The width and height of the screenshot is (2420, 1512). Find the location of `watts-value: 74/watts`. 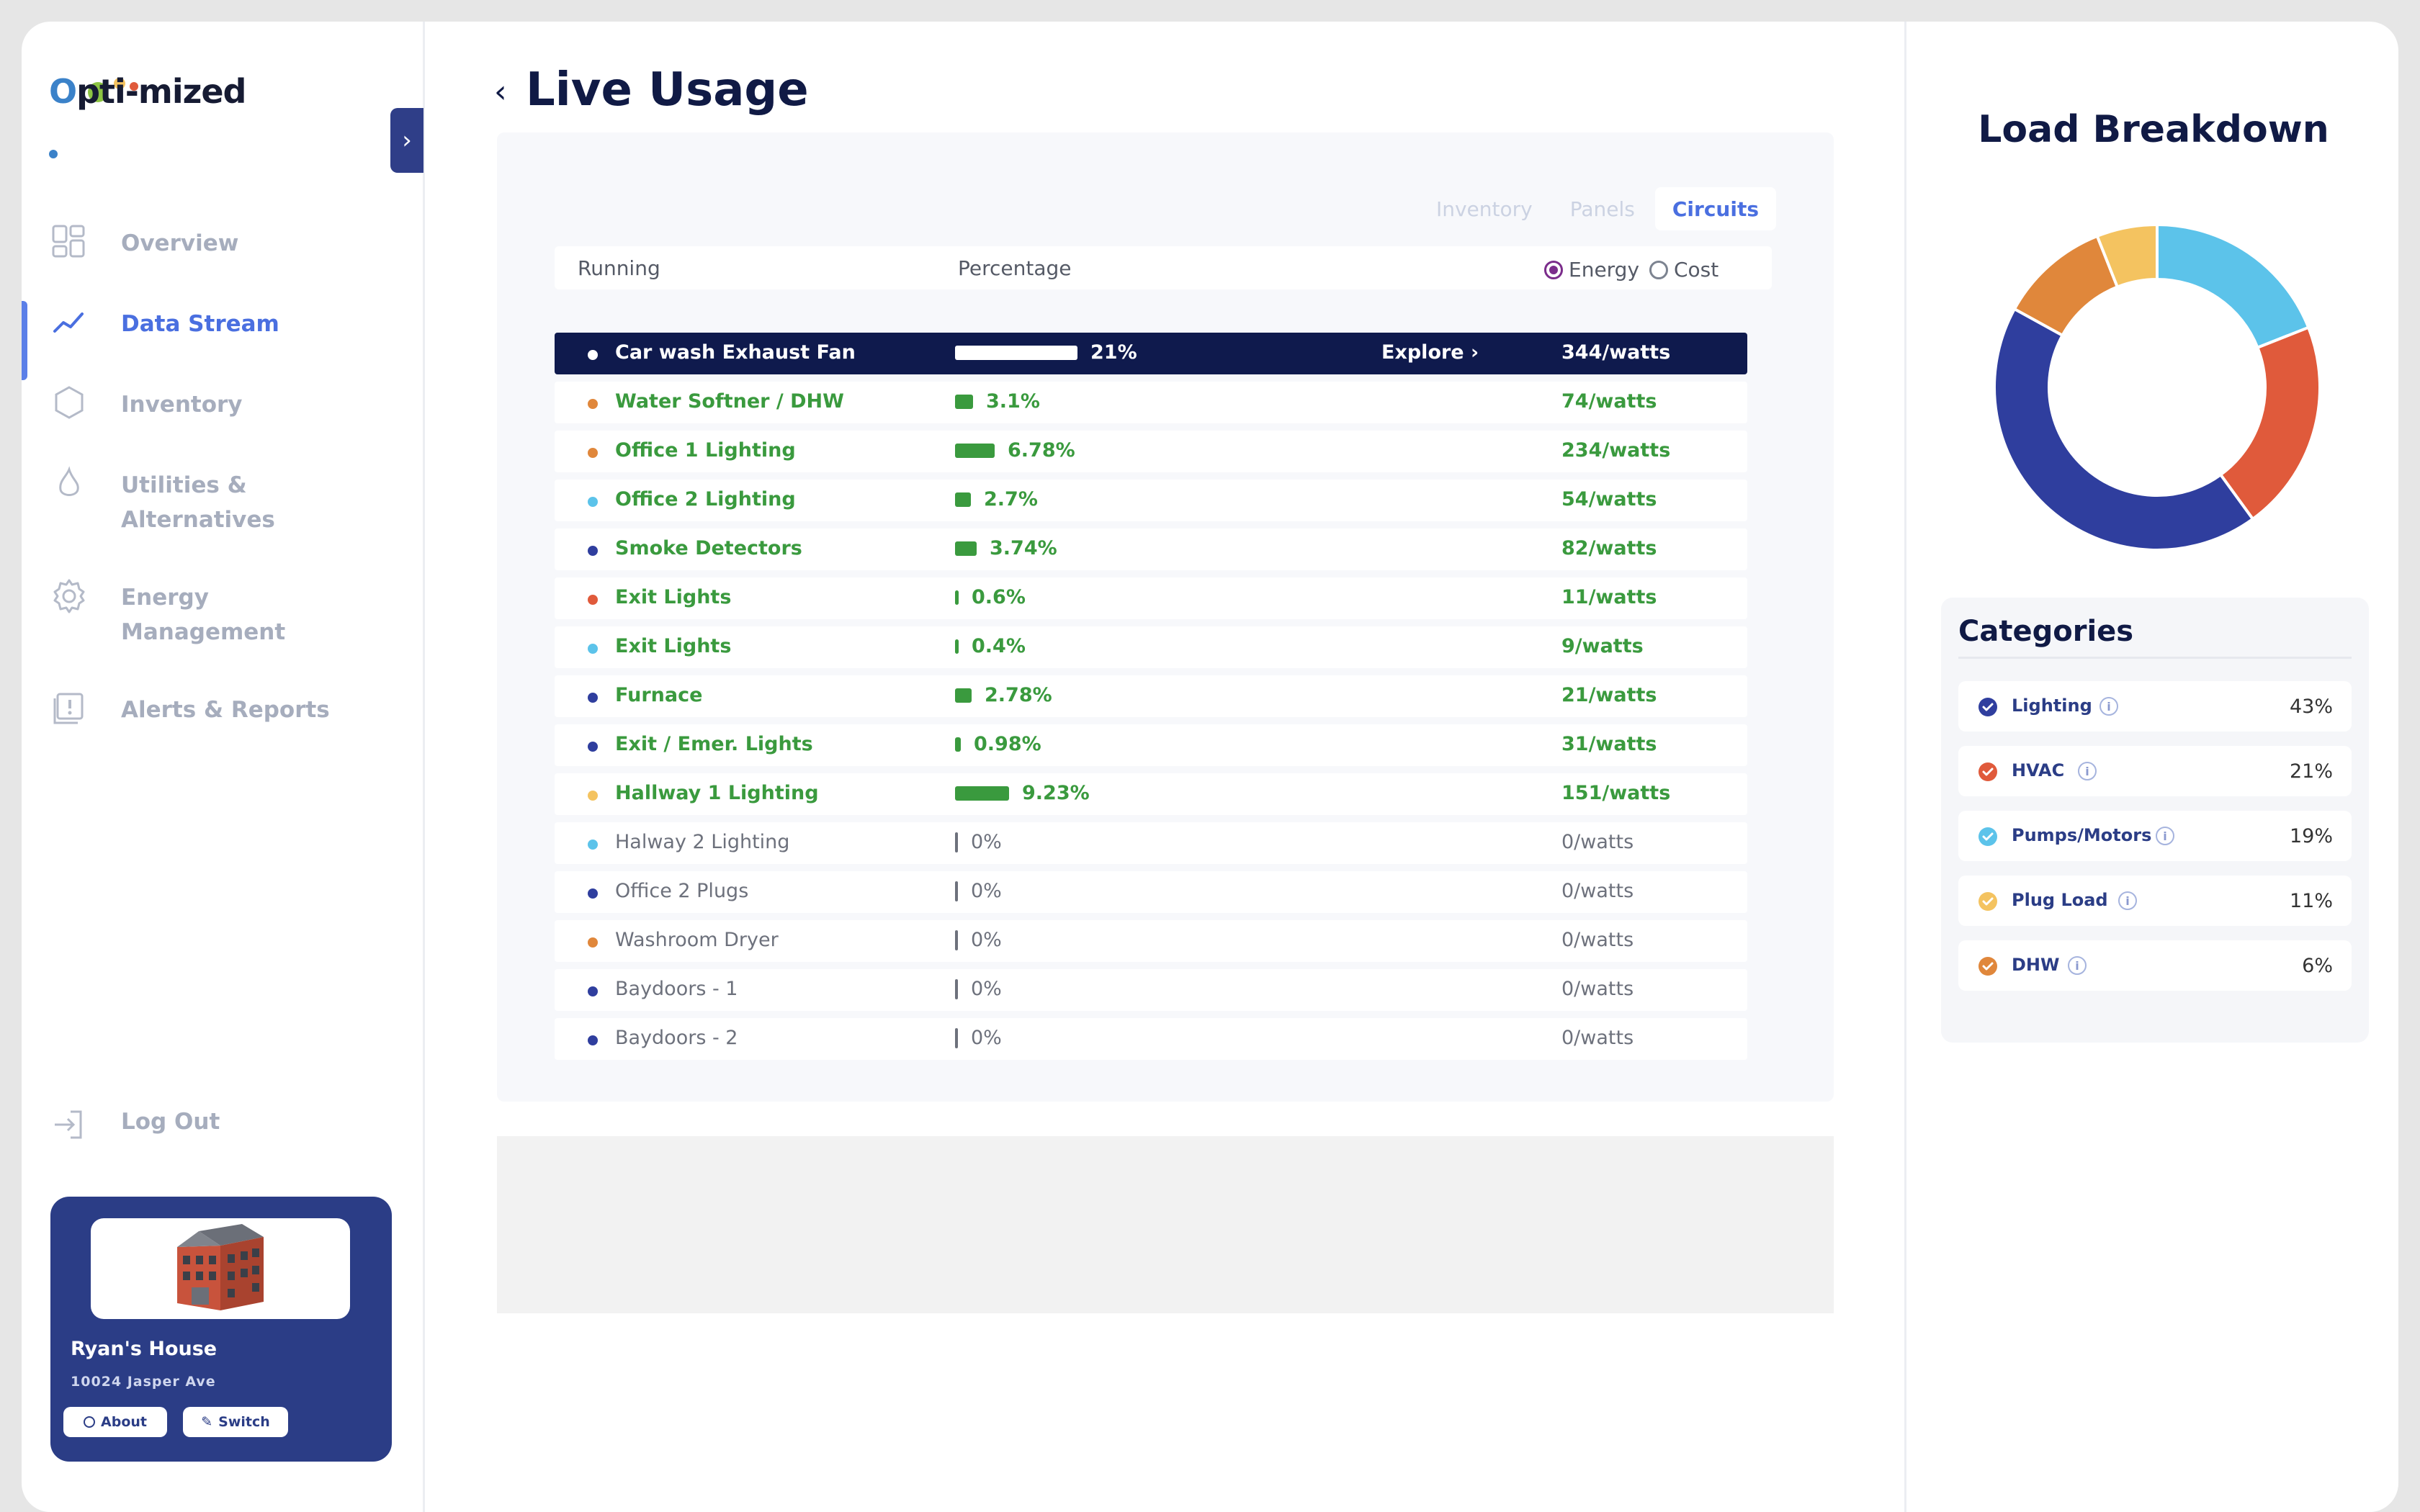

watts-value: 74/watts is located at coordinates (1609, 401).